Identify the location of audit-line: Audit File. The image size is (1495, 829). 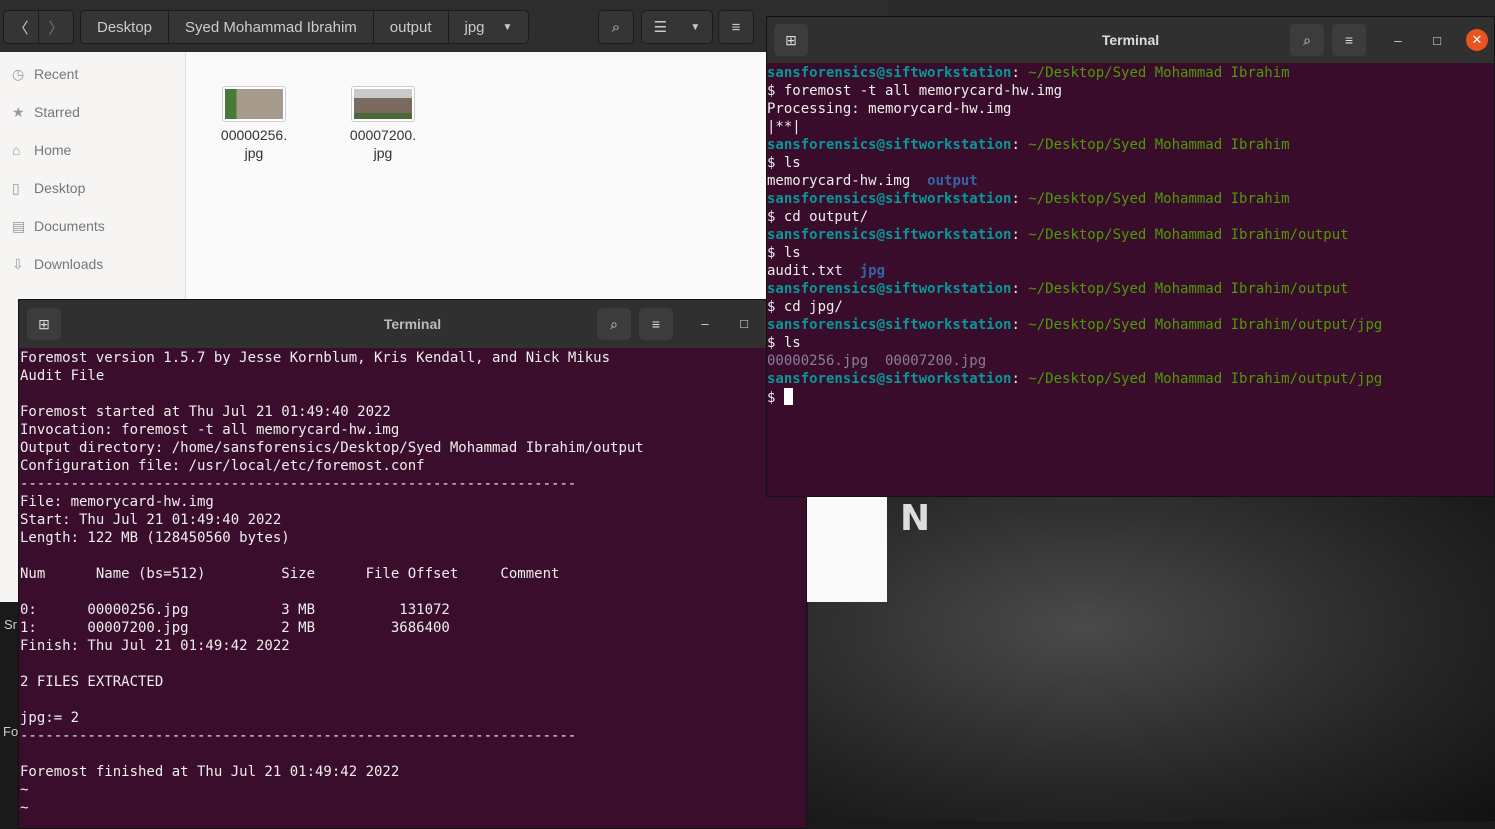
(62, 376).